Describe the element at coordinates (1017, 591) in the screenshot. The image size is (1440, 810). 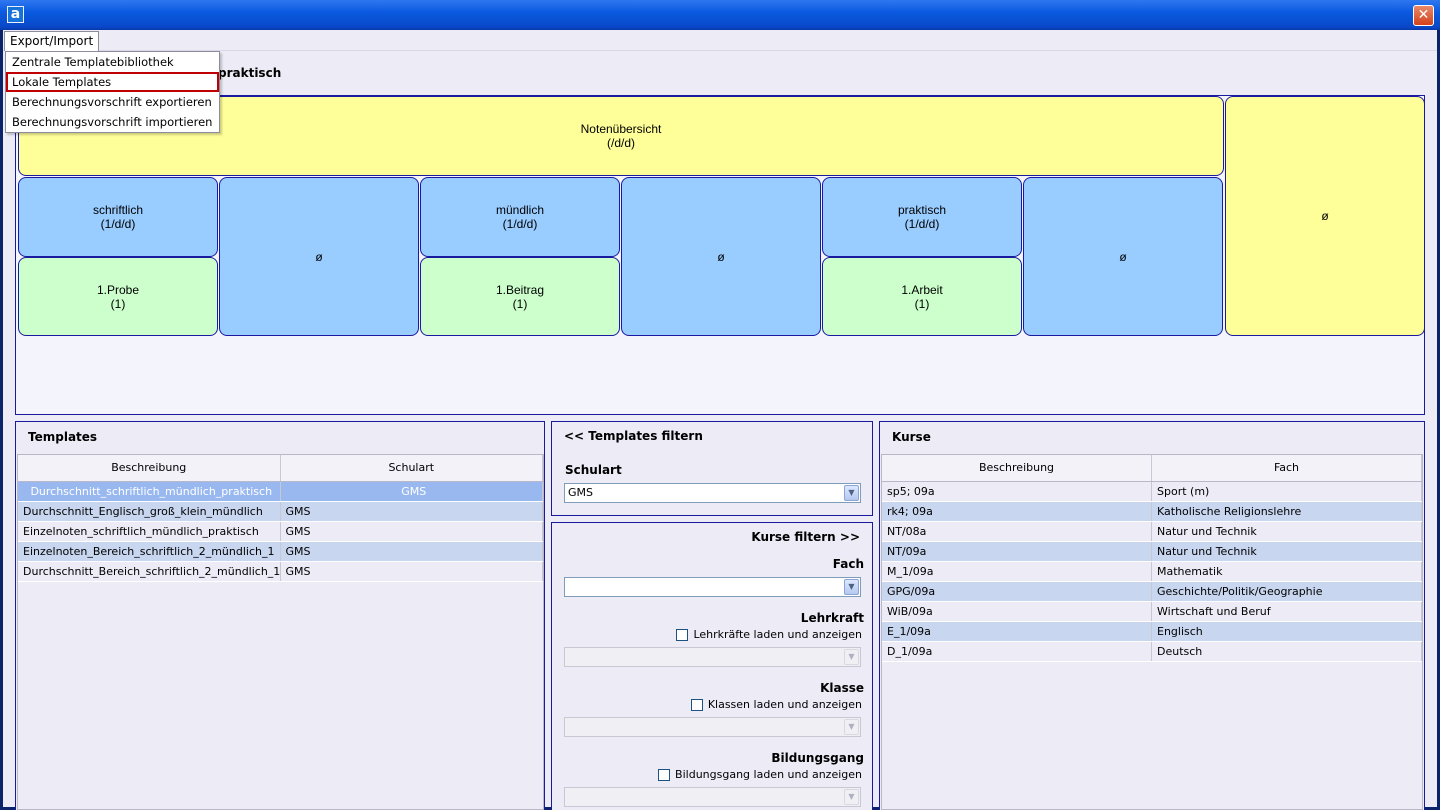
I see `cell-beschreibung: GPG/09a` at that location.